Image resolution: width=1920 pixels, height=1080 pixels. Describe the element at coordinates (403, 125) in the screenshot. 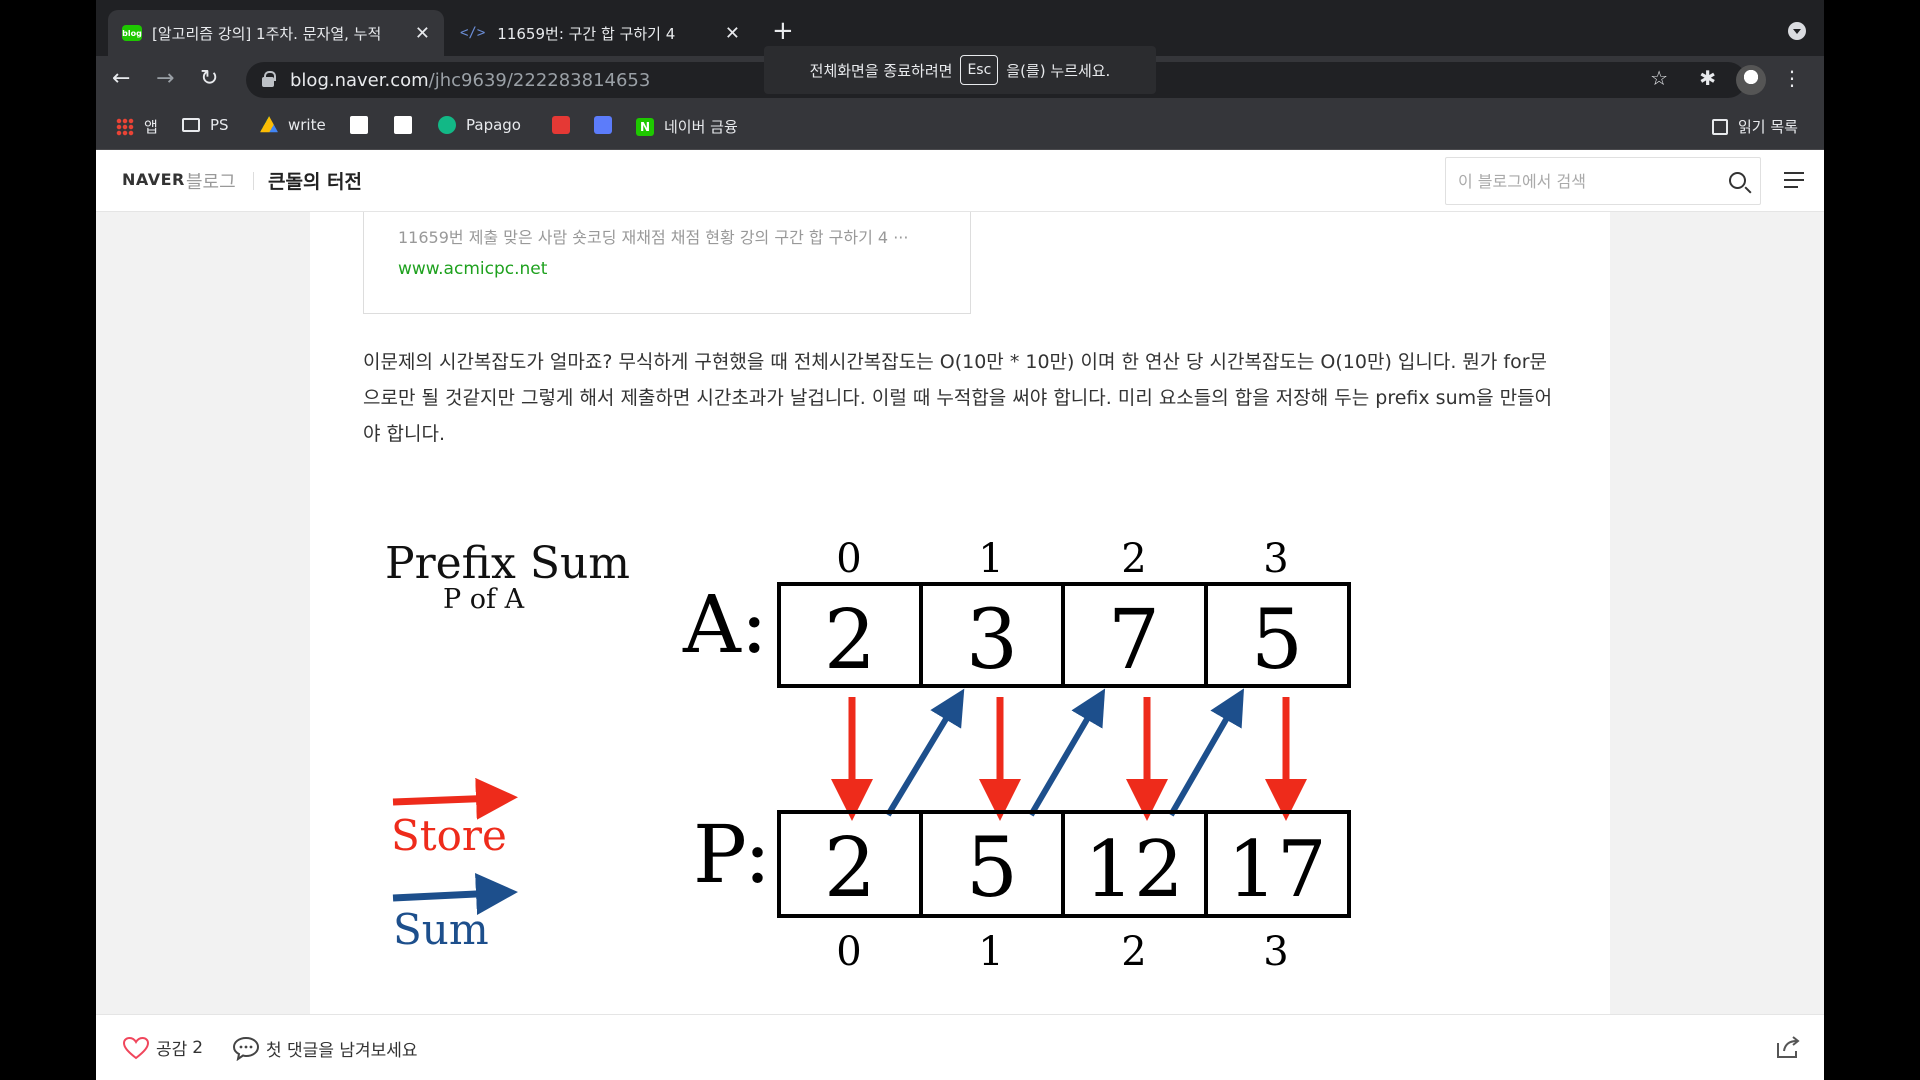

I see `play-icon` at that location.